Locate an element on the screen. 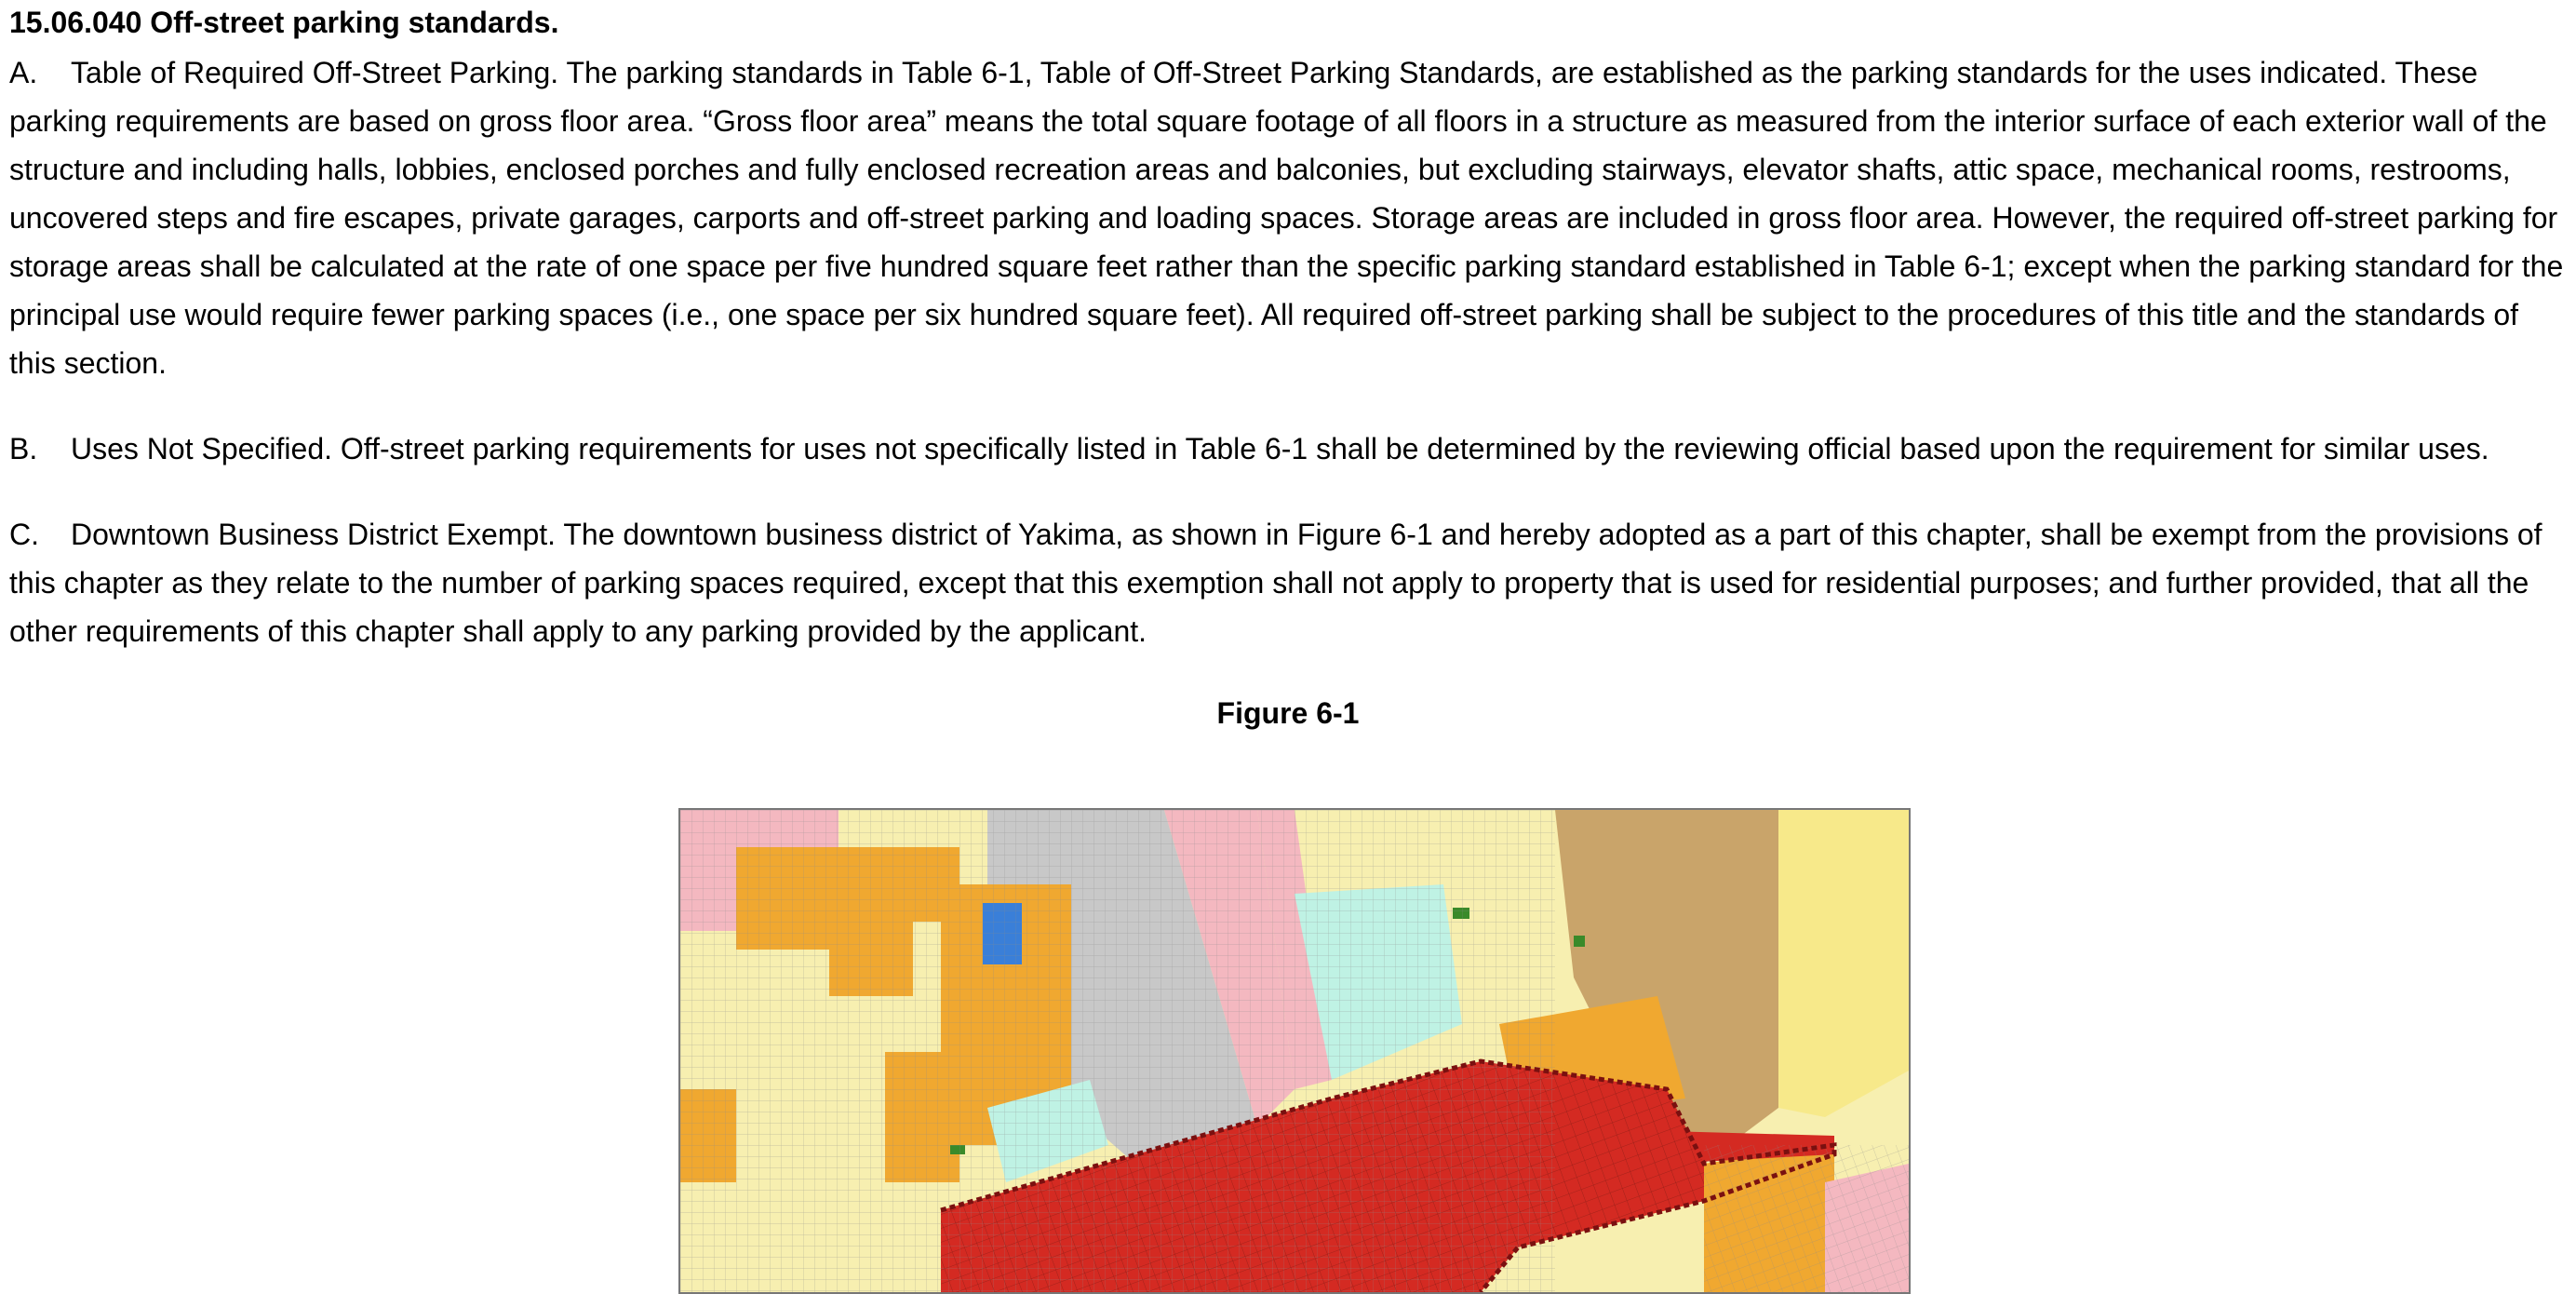 The height and width of the screenshot is (1294, 2576). section-heading: 15.06.040 Off-street parking standards. is located at coordinates (284, 22).